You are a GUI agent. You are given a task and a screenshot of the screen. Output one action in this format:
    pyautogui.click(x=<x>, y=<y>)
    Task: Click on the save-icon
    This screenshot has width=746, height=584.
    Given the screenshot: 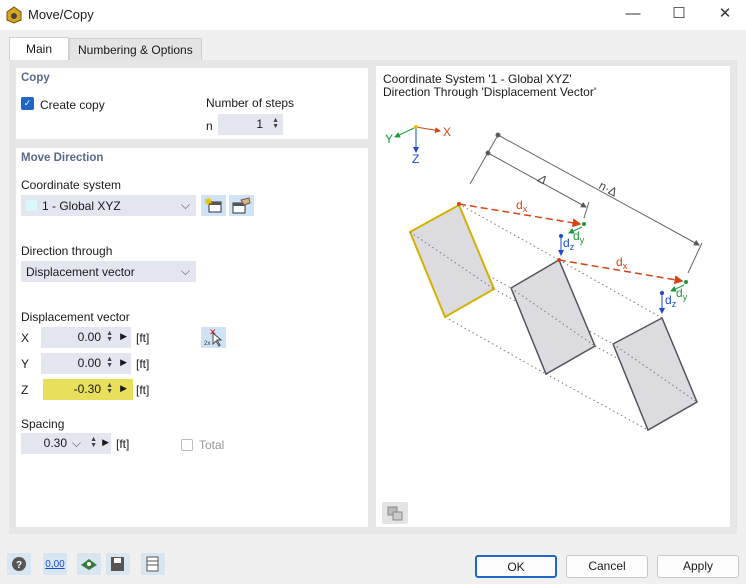 What is the action you would take?
    pyautogui.click(x=117, y=564)
    